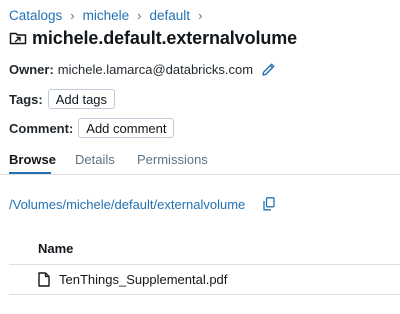 The width and height of the screenshot is (400, 314). Describe the element at coordinates (126, 128) in the screenshot. I see `add-comment-button: Add comment` at that location.